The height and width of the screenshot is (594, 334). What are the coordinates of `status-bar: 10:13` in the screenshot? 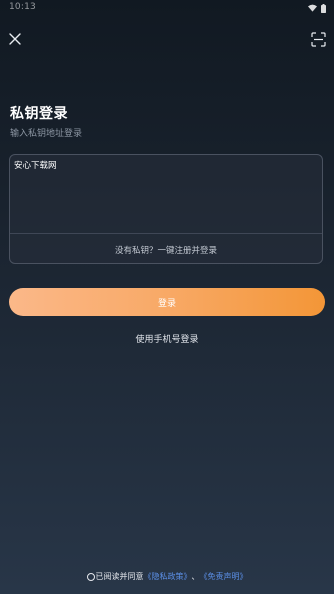 It's located at (167, 8).